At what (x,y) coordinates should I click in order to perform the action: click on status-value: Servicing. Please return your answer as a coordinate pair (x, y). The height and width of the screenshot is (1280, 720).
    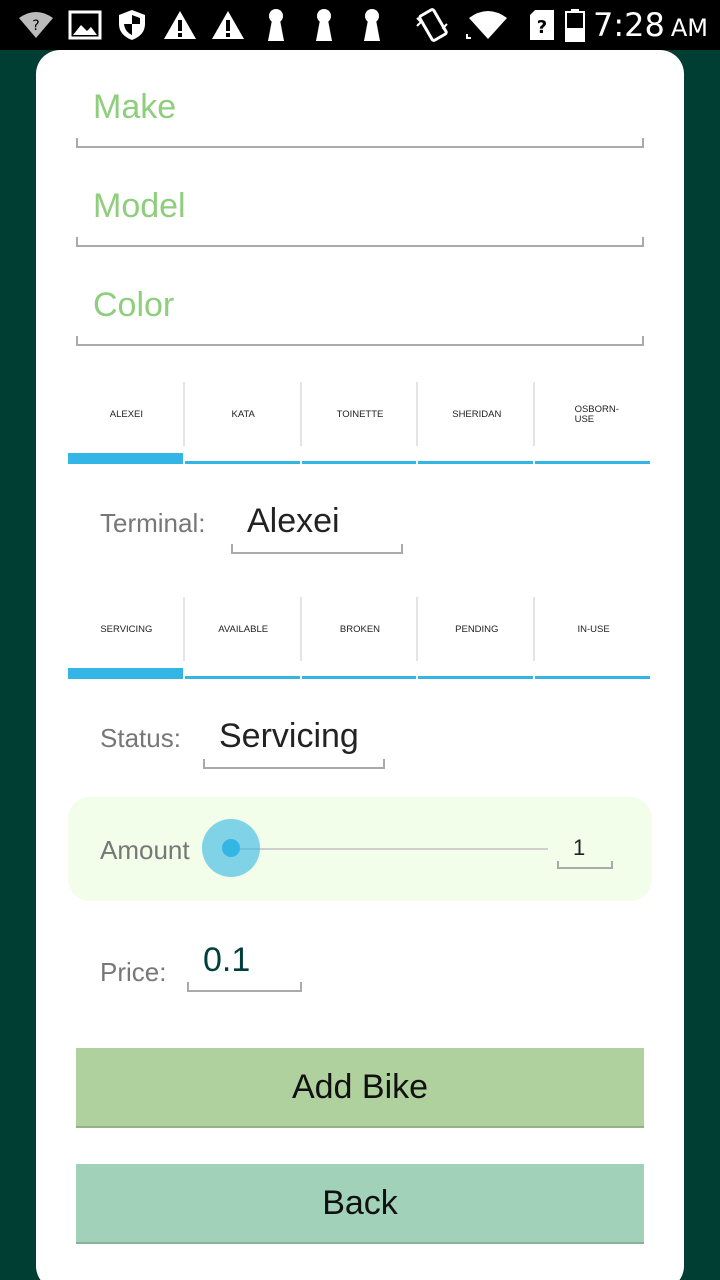
    Looking at the image, I should click on (289, 736).